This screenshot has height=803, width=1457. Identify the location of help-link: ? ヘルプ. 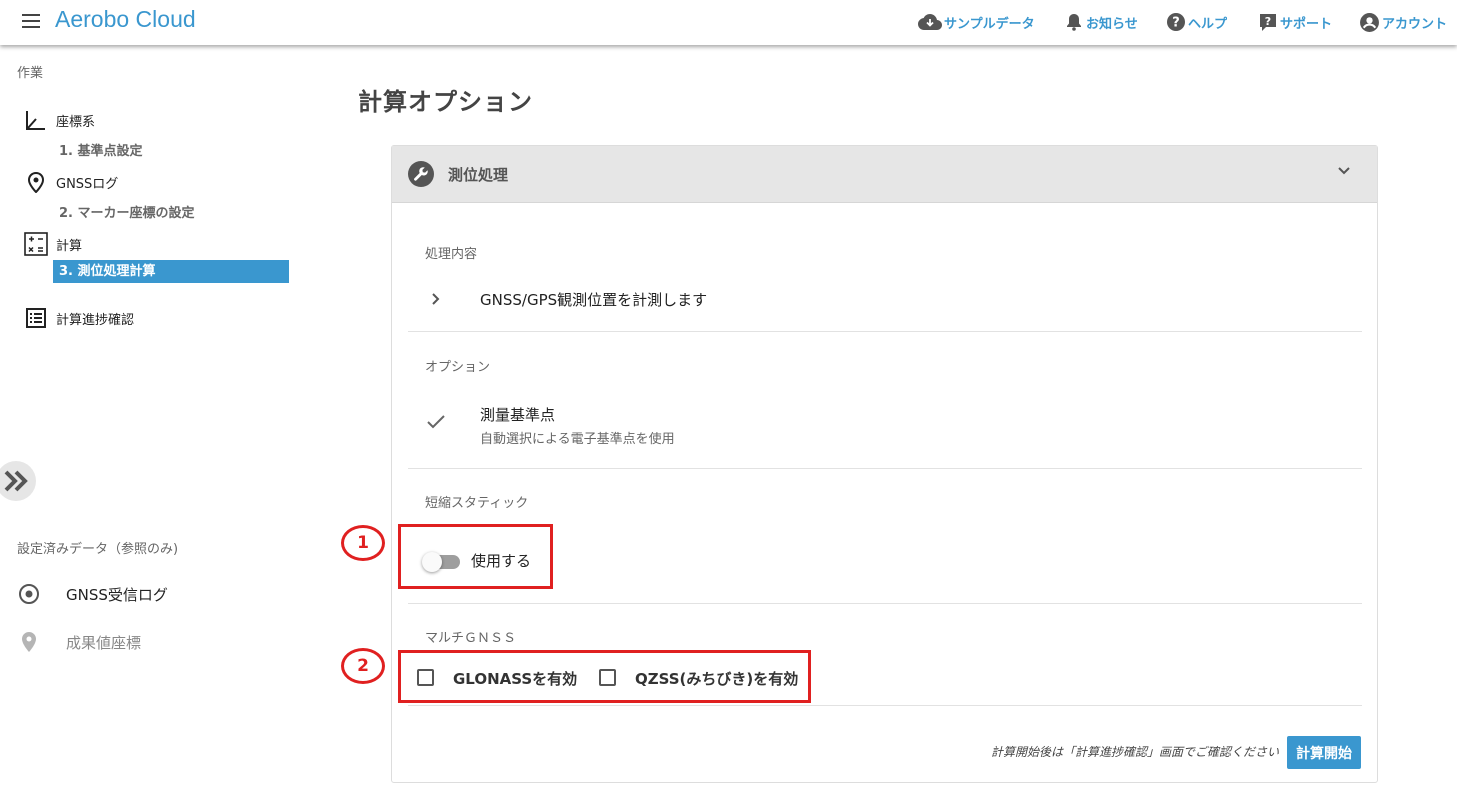
(1196, 22).